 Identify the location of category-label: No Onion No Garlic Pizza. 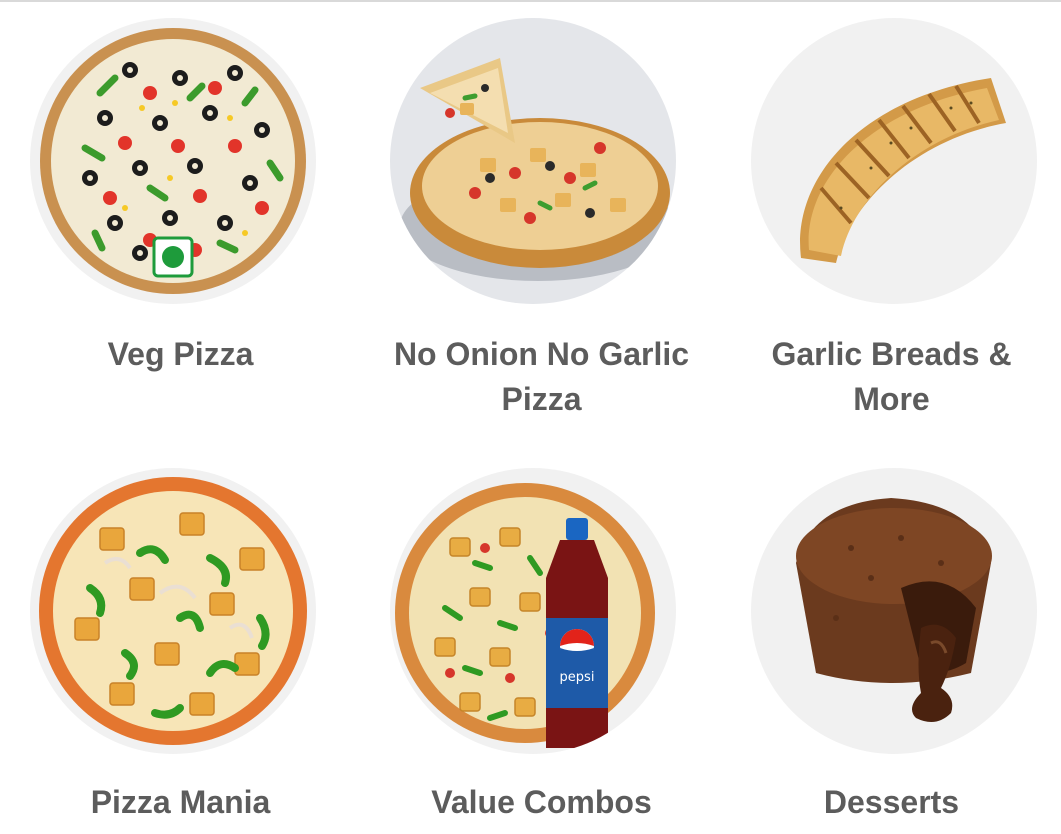
(541, 376).